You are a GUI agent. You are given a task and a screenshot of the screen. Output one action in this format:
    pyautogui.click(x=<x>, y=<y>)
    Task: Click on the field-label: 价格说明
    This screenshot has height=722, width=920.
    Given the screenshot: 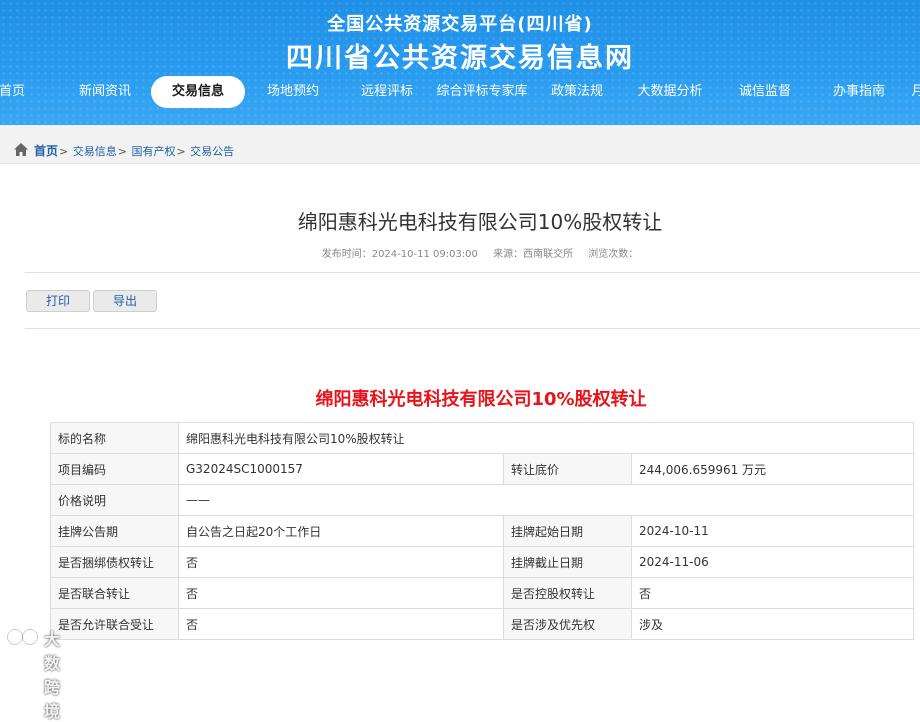 What is the action you would take?
    pyautogui.click(x=114, y=500)
    